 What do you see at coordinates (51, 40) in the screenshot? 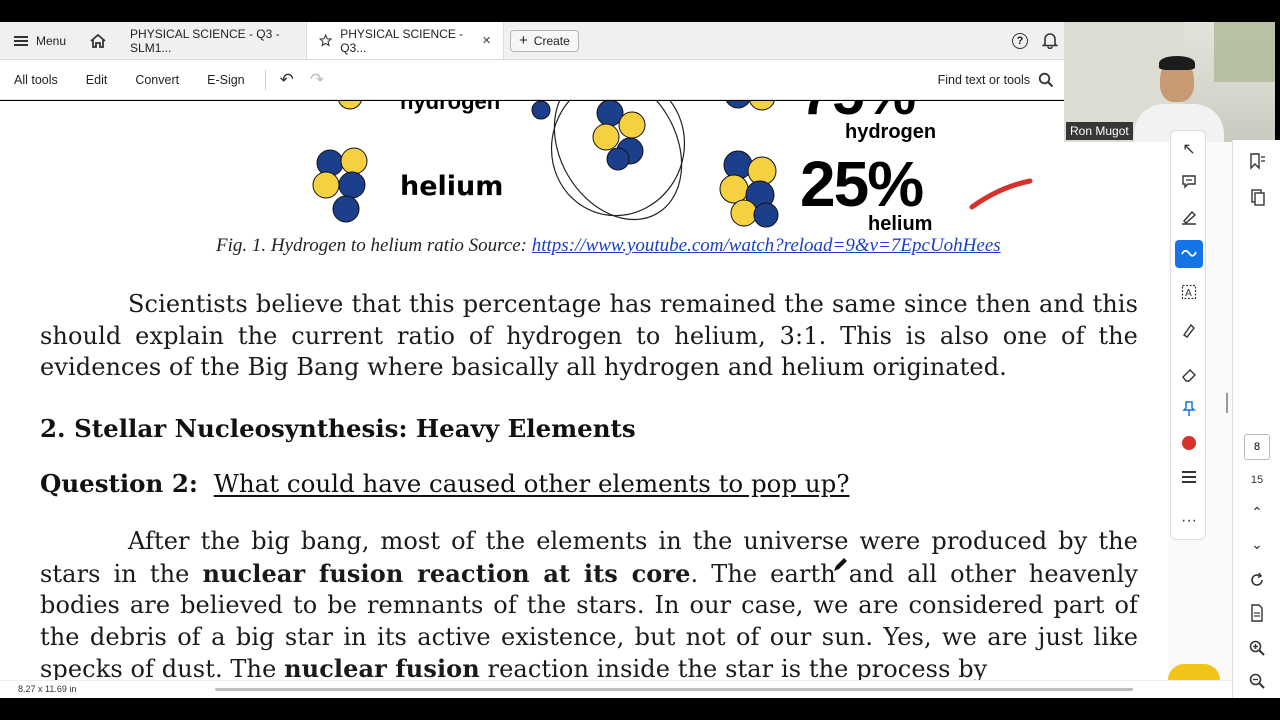
I see `menu-label: Menu` at bounding box center [51, 40].